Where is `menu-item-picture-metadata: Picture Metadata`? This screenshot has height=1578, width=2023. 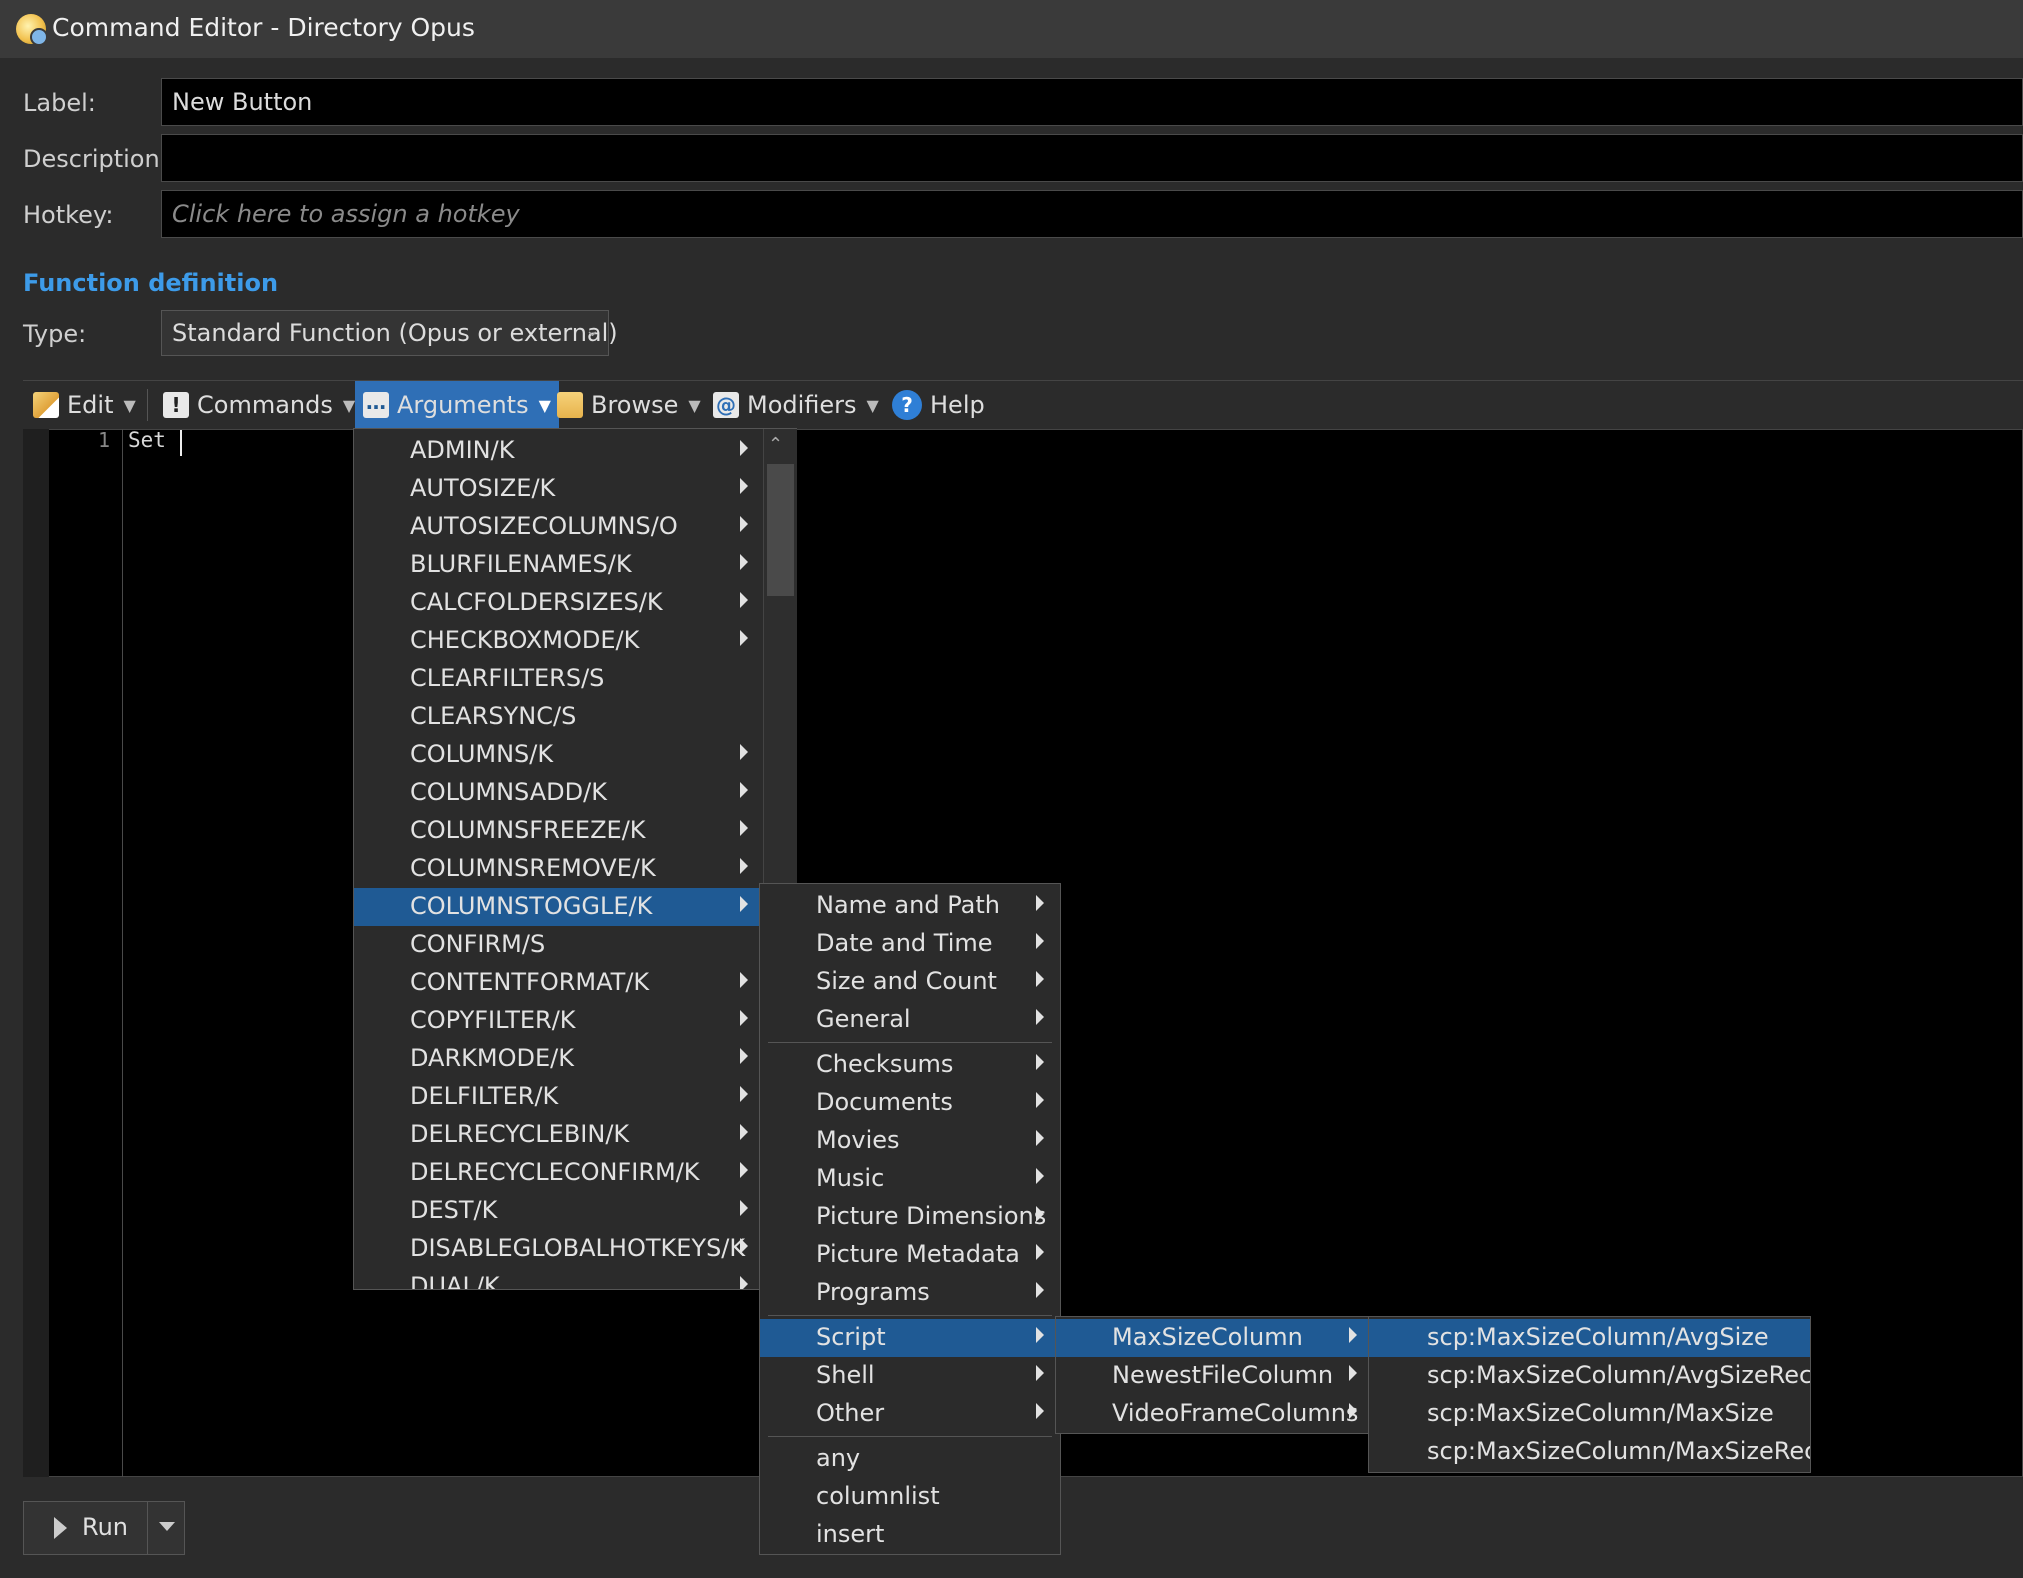
menu-item-picture-metadata: Picture Metadata is located at coordinates (910, 1255).